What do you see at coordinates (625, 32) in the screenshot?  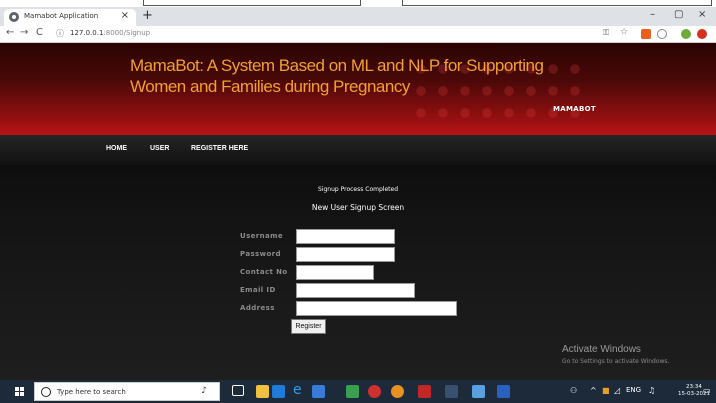 I see `star-icon: ☆` at bounding box center [625, 32].